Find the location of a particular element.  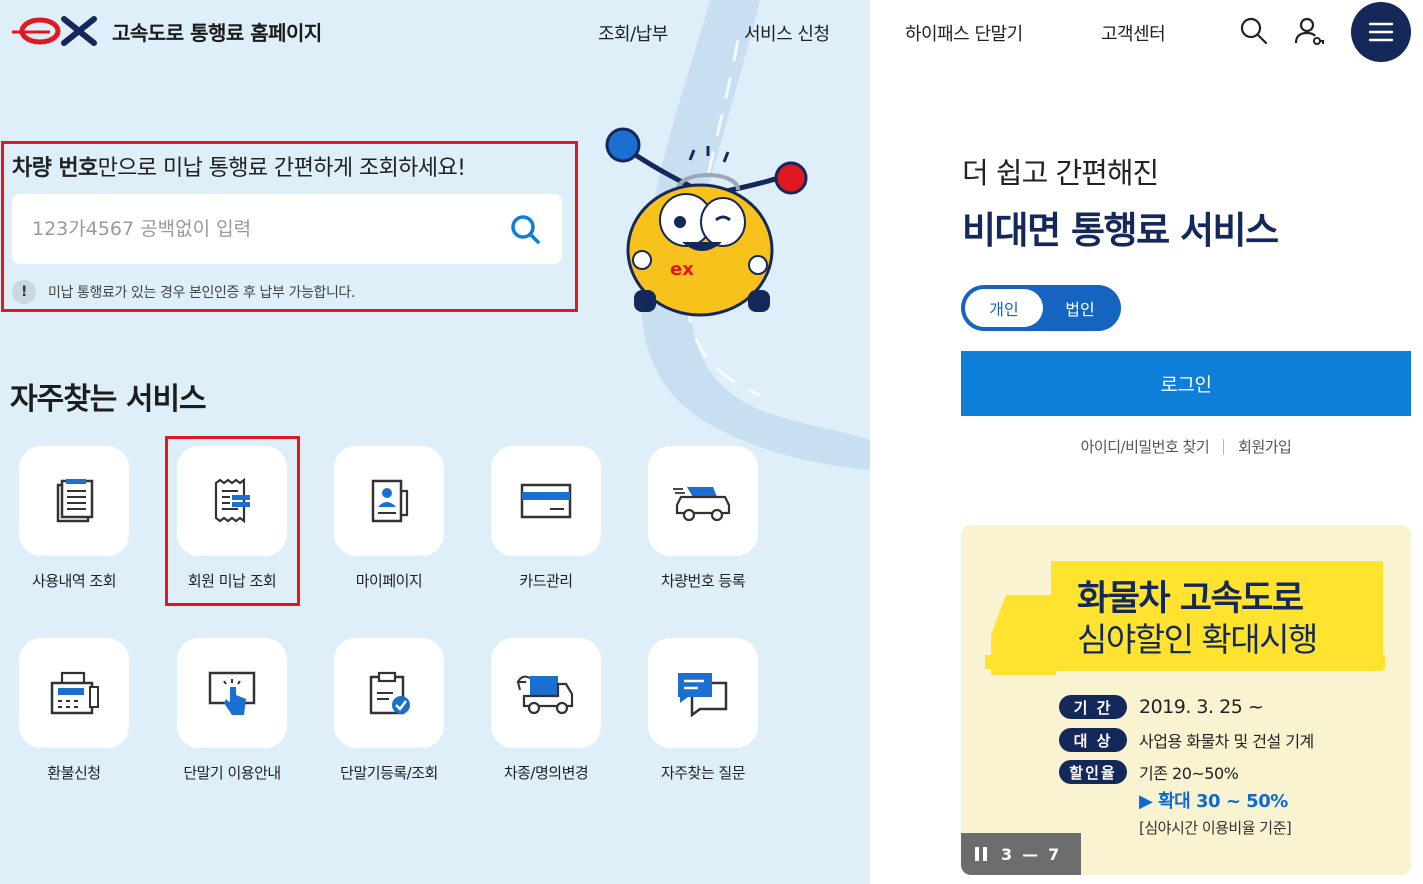

search-heading-bold: 차량 번호 is located at coordinates (55, 168).